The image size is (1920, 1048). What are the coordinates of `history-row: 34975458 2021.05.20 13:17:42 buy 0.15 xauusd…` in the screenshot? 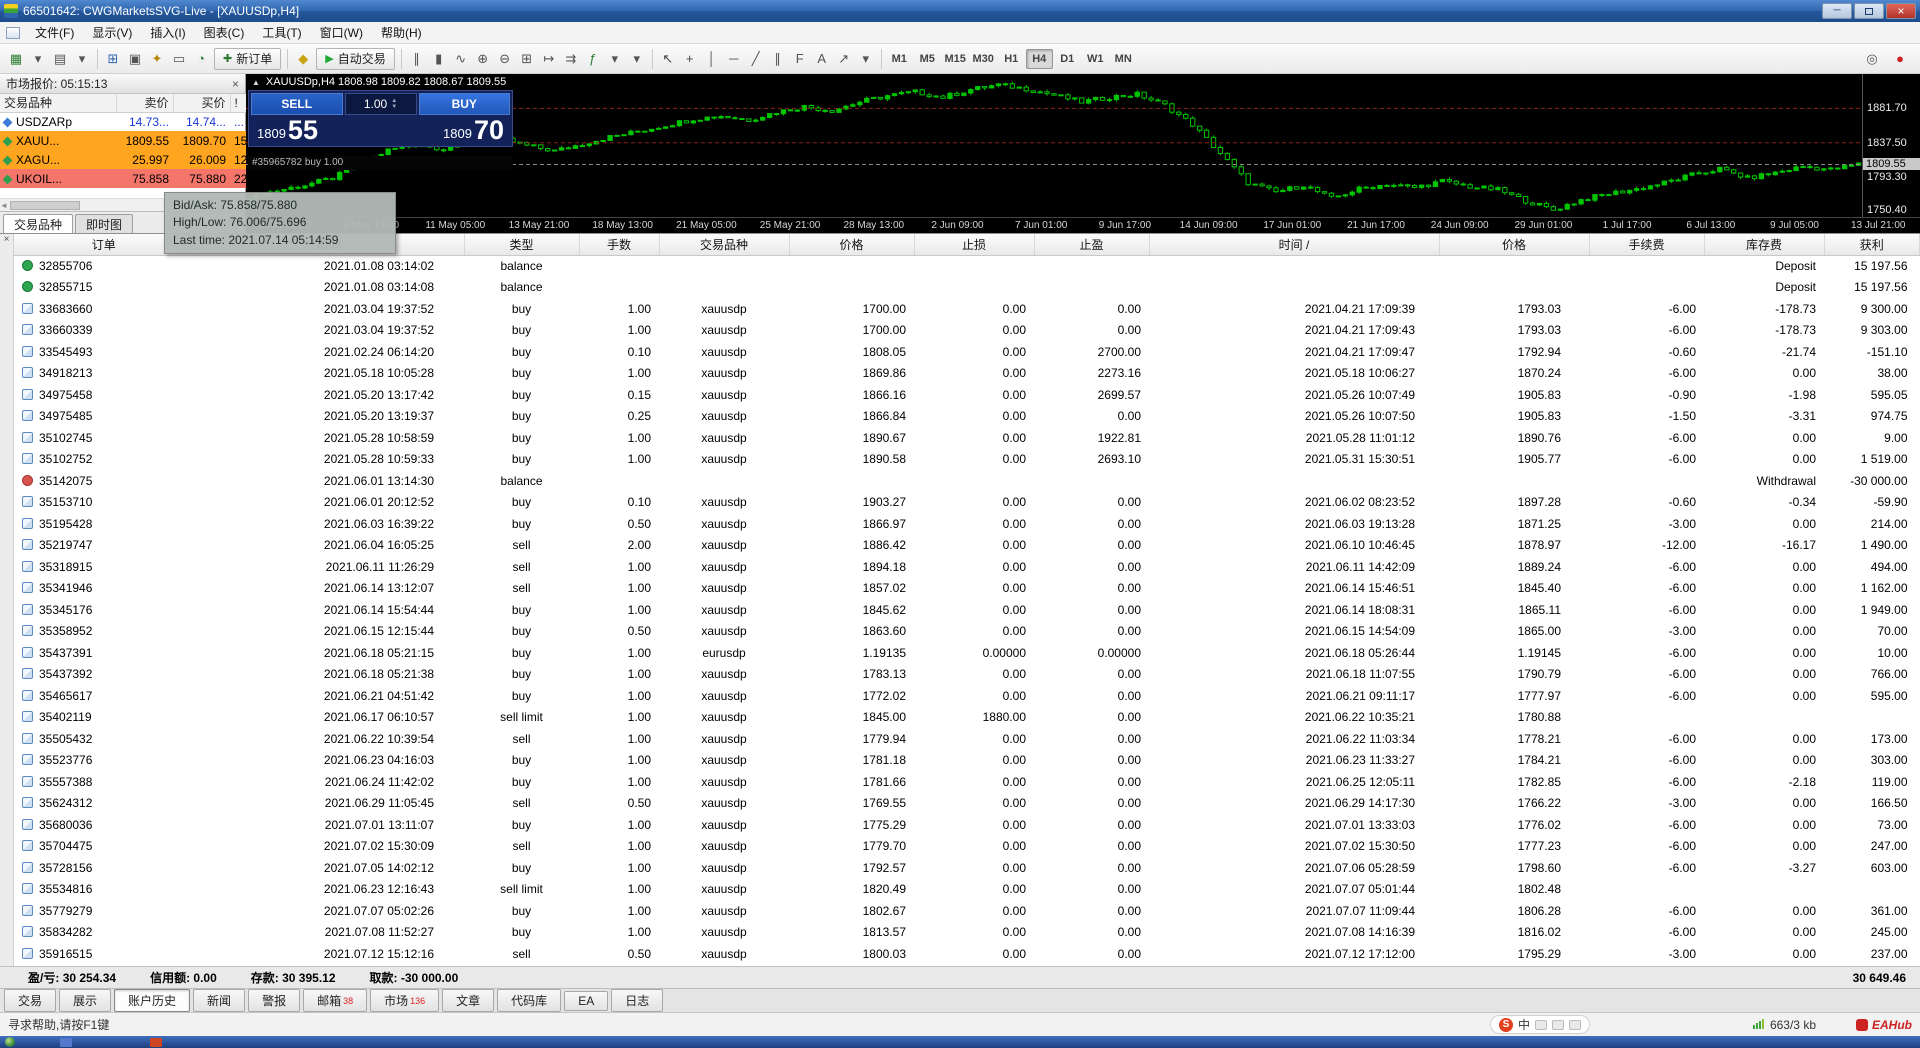 It's located at (967, 395).